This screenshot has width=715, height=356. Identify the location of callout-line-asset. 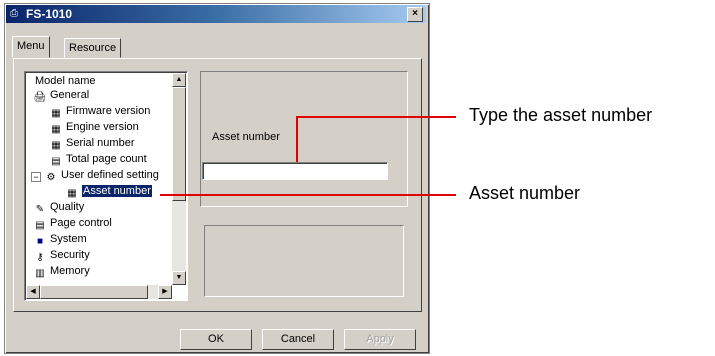
(308, 195).